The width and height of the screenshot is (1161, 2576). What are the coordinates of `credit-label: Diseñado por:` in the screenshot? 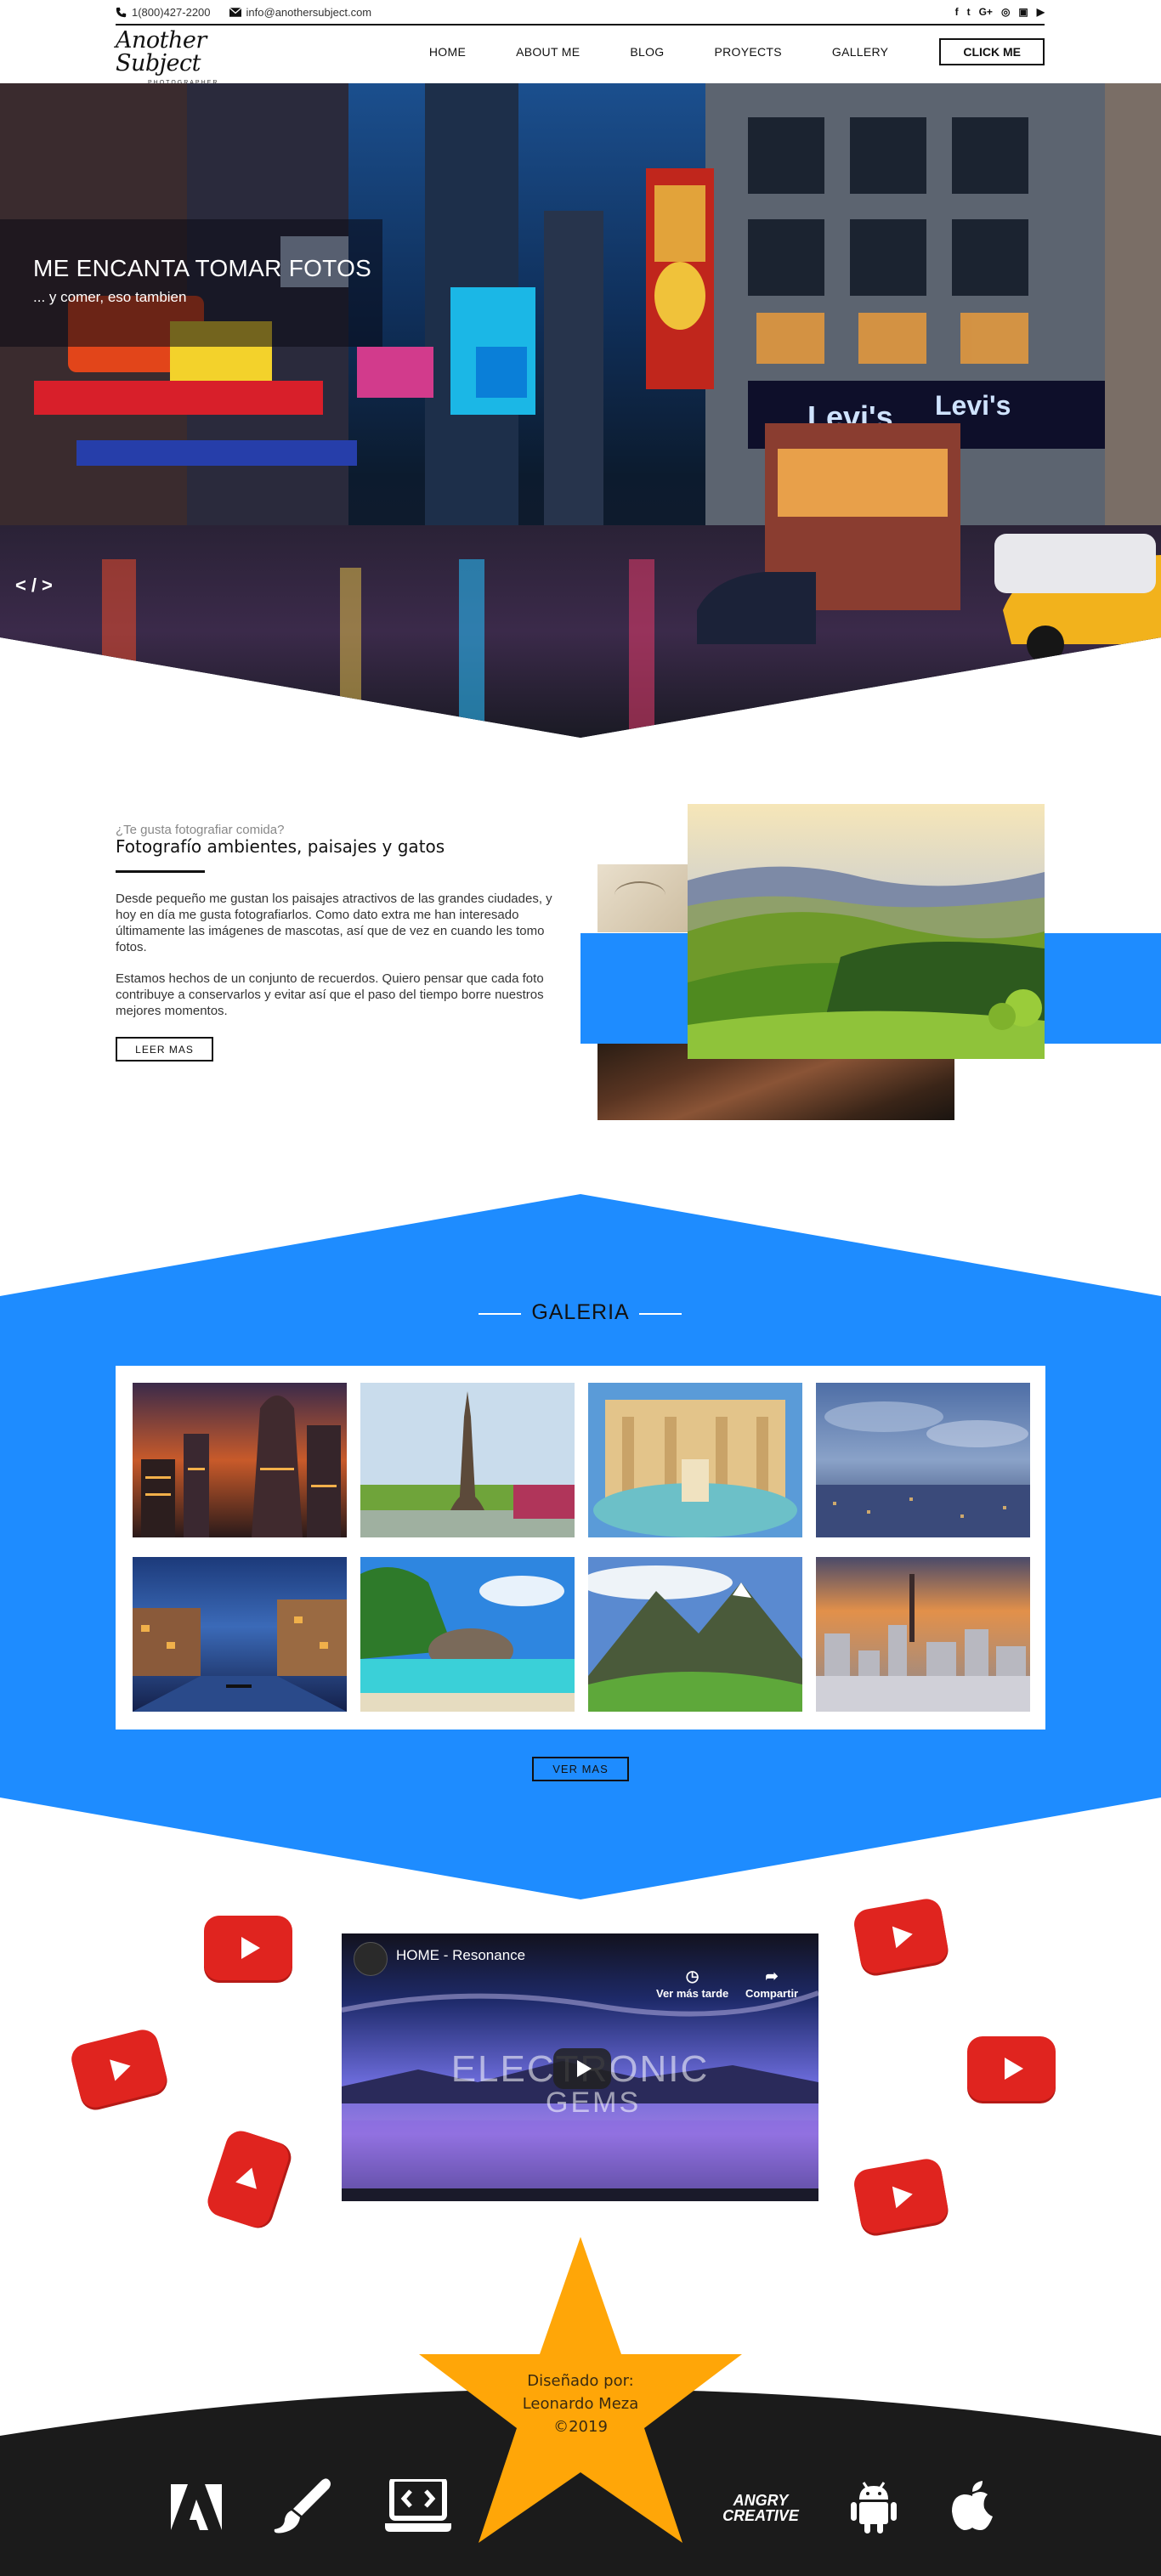 It's located at (580, 2381).